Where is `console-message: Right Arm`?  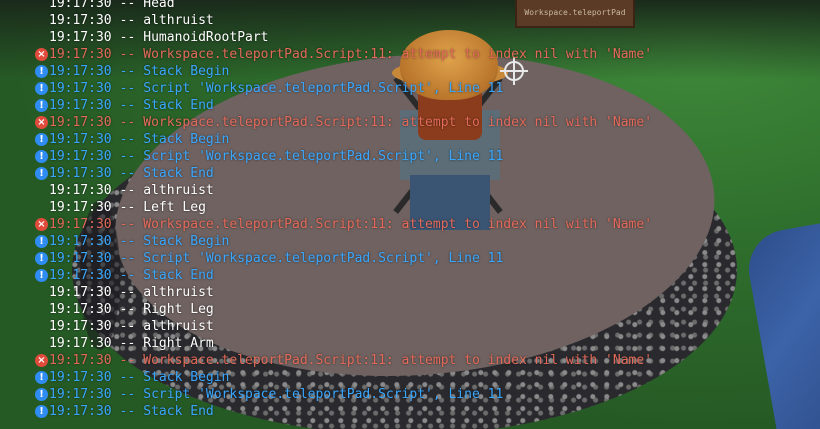 console-message: Right Arm is located at coordinates (178, 343).